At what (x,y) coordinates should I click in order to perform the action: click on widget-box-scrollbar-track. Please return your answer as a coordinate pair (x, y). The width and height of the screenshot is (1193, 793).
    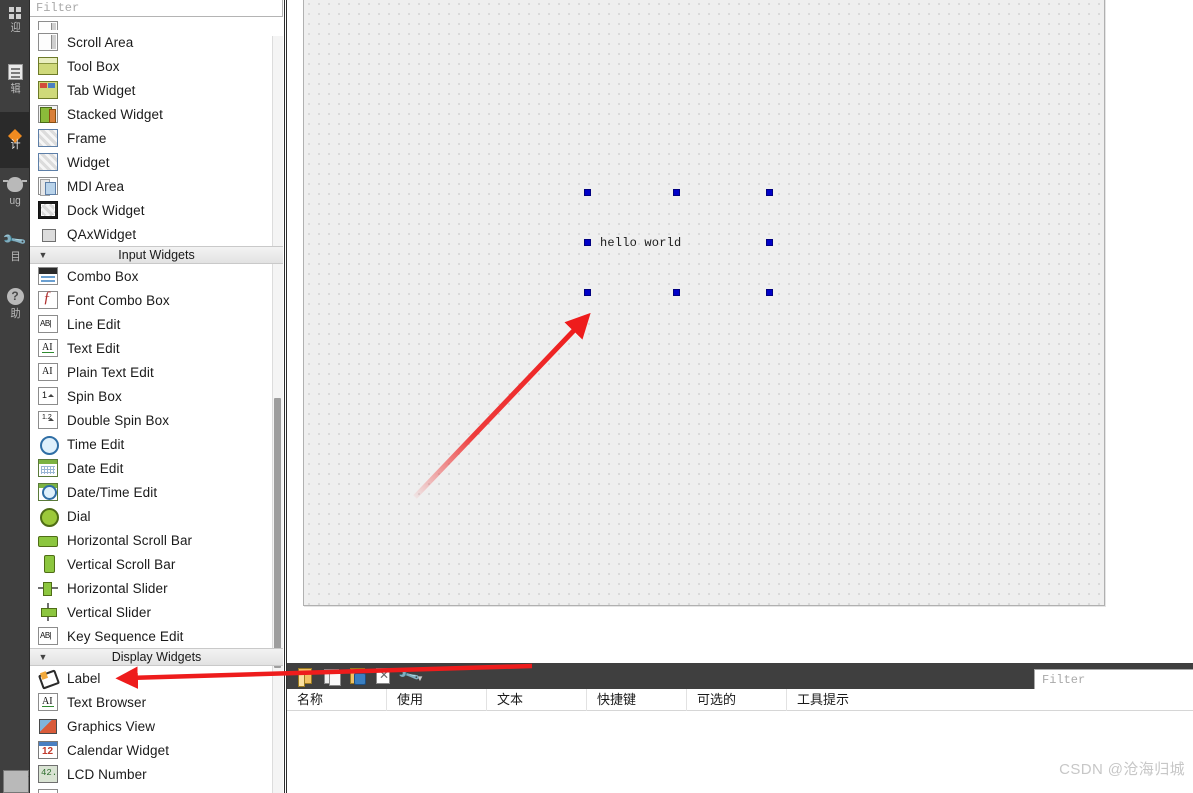
    Looking at the image, I should click on (277, 414).